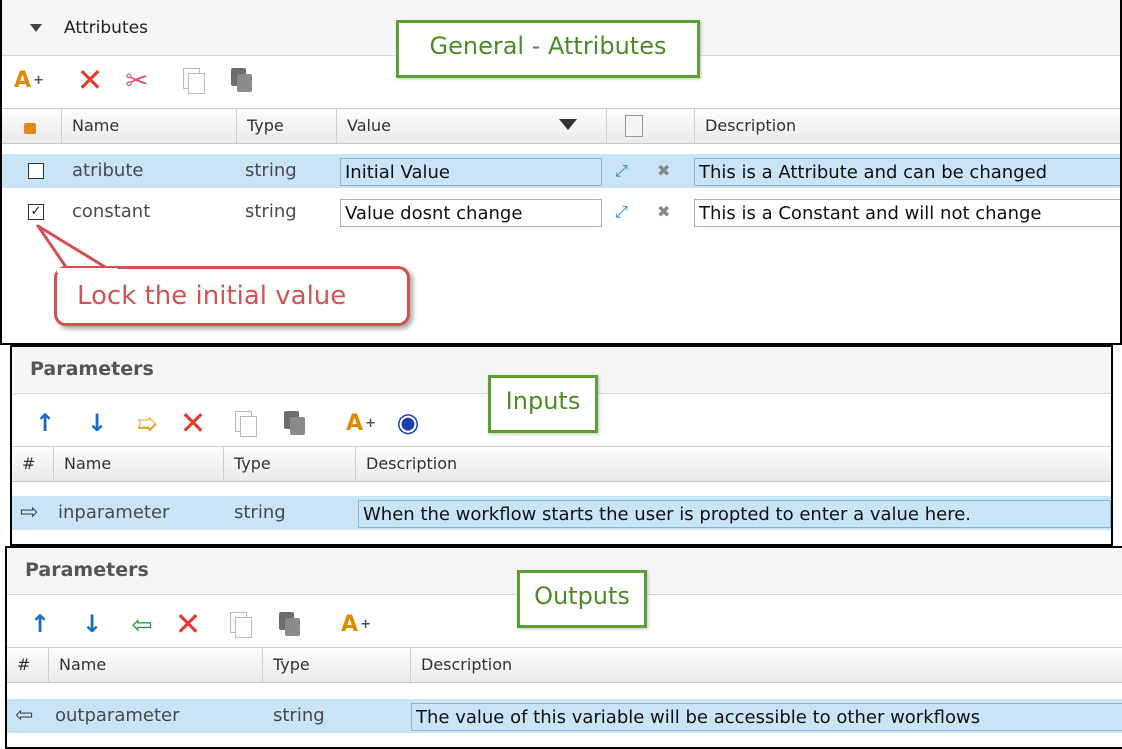 Image resolution: width=1122 pixels, height=749 pixels. Describe the element at coordinates (634, 126) in the screenshot. I see `document-settings-icon` at that location.